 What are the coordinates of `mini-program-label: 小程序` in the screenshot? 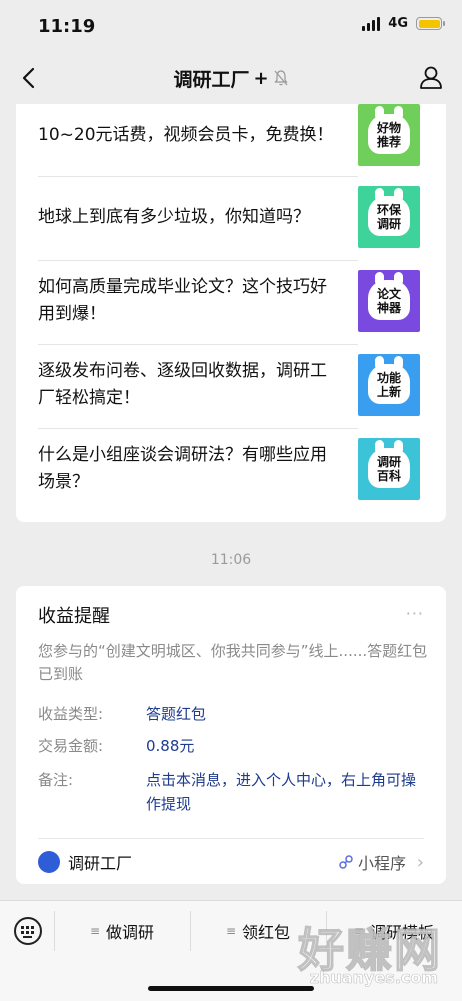 It's located at (381, 863).